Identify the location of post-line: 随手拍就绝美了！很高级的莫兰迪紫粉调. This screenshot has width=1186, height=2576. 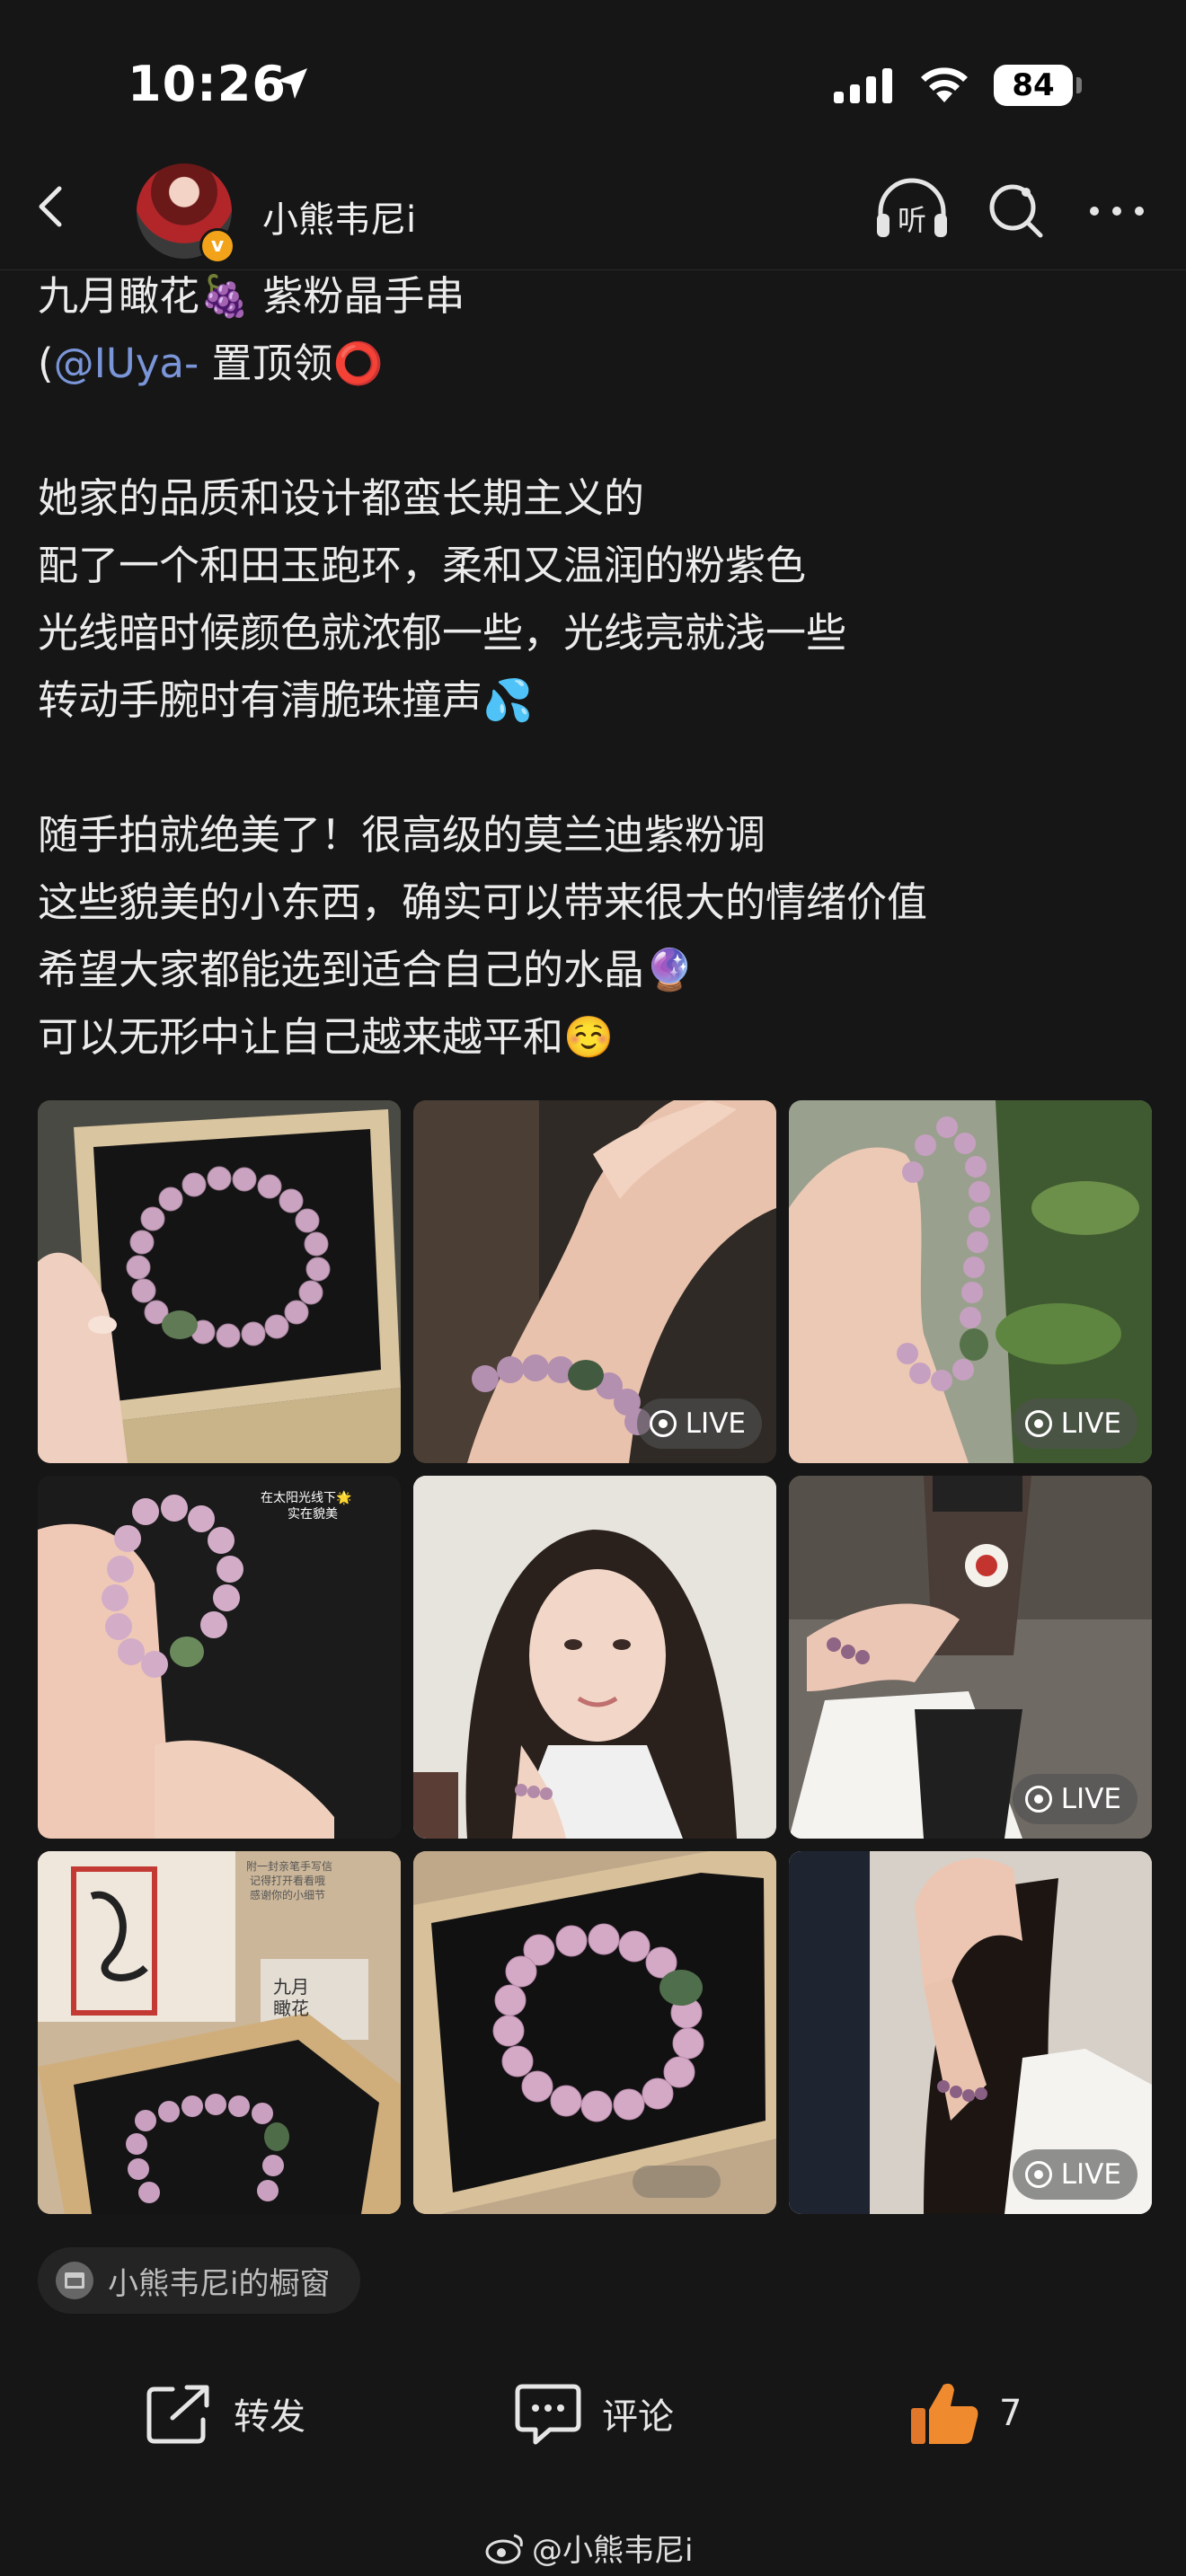
(402, 835).